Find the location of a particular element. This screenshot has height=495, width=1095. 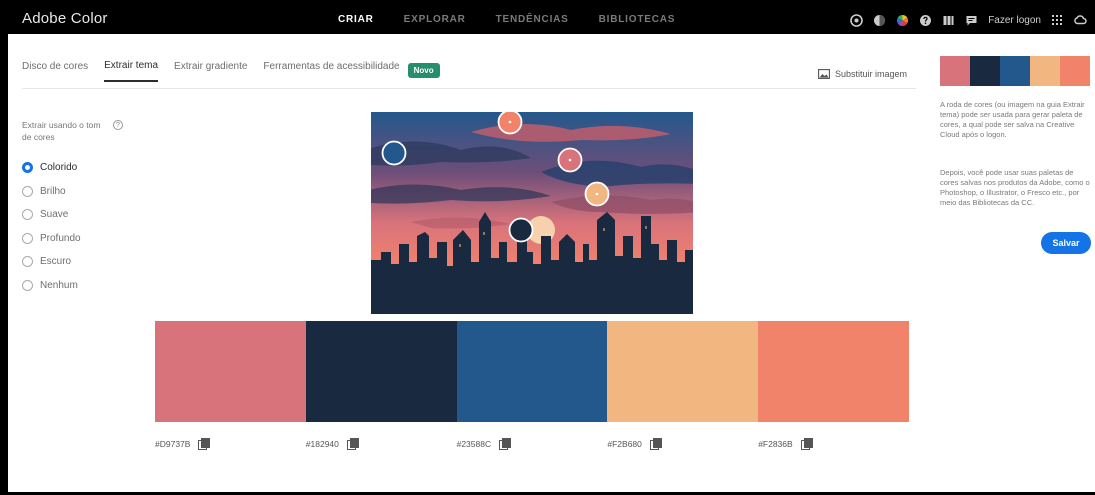

tab-extract-theme: Extrair tema is located at coordinates (131, 70).